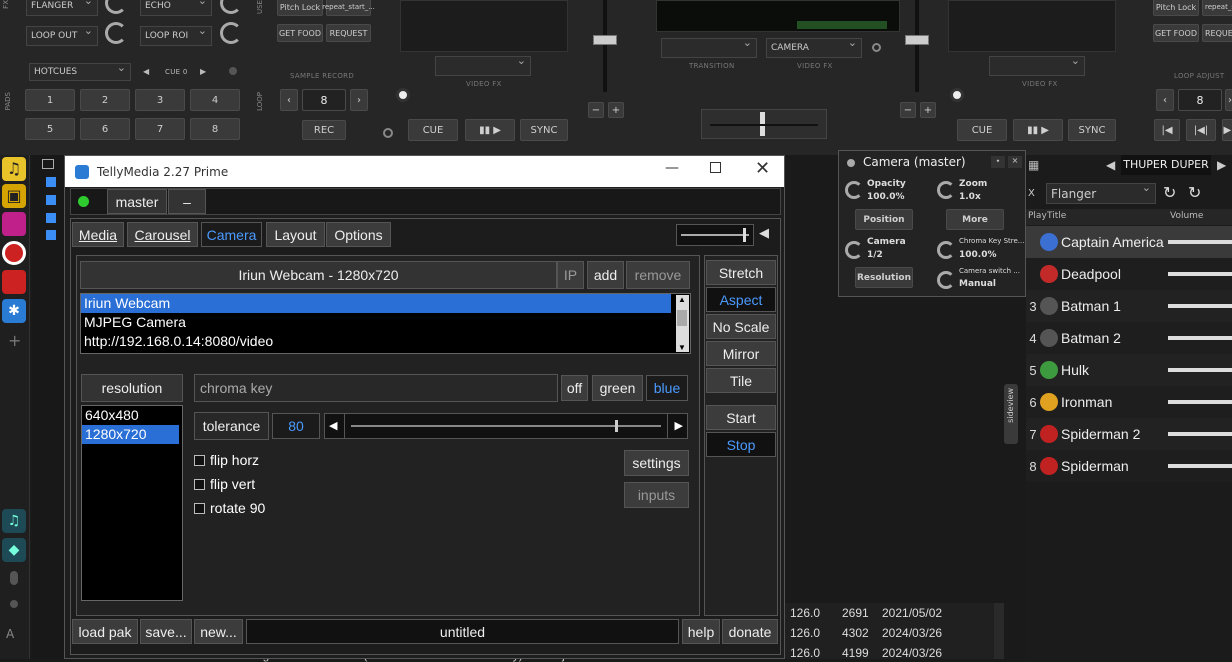  What do you see at coordinates (1228, 100) in the screenshot?
I see `loop-adjust-next-button: ›` at bounding box center [1228, 100].